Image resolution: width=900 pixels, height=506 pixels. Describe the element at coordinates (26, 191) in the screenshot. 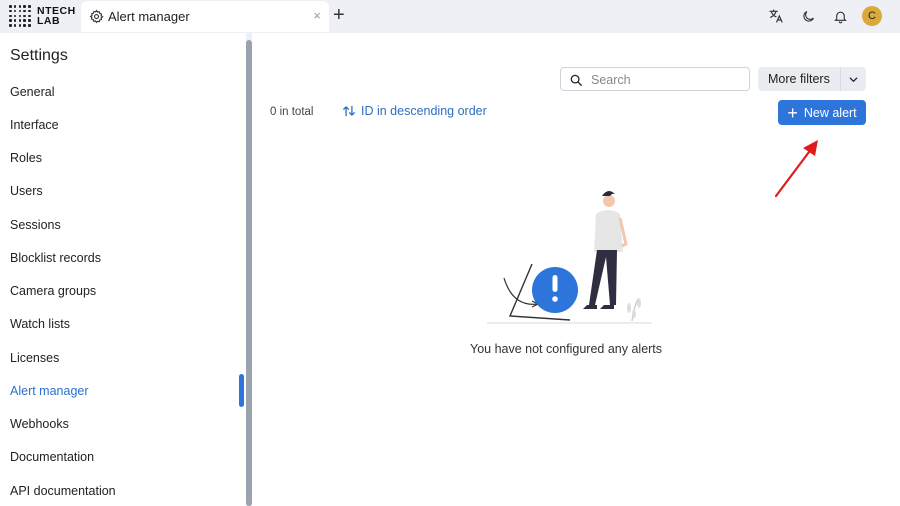

I see `sidebar-item-users: Users` at that location.